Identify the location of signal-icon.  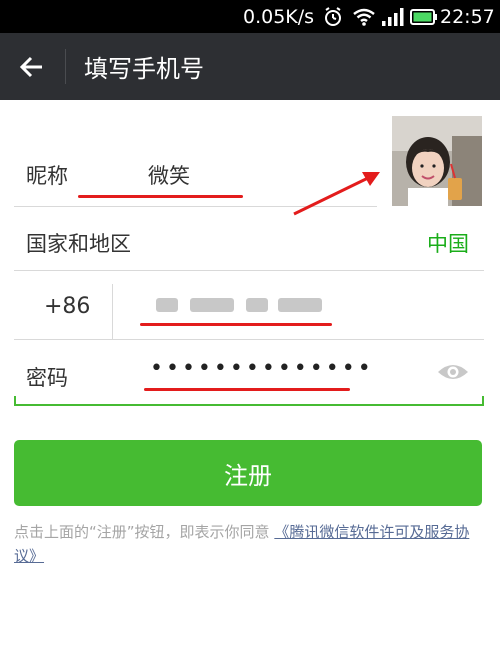
(393, 17).